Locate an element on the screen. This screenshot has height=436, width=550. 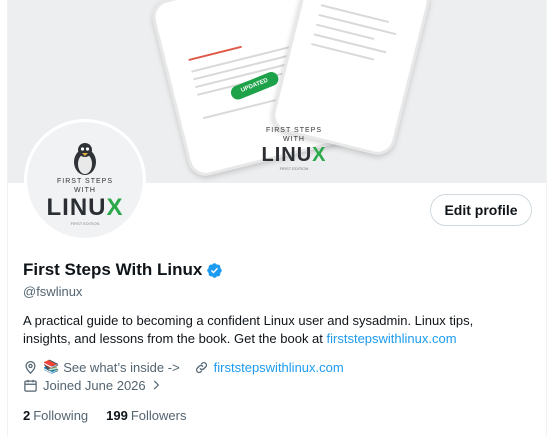
website-link: firststepswithlinux.com is located at coordinates (279, 367).